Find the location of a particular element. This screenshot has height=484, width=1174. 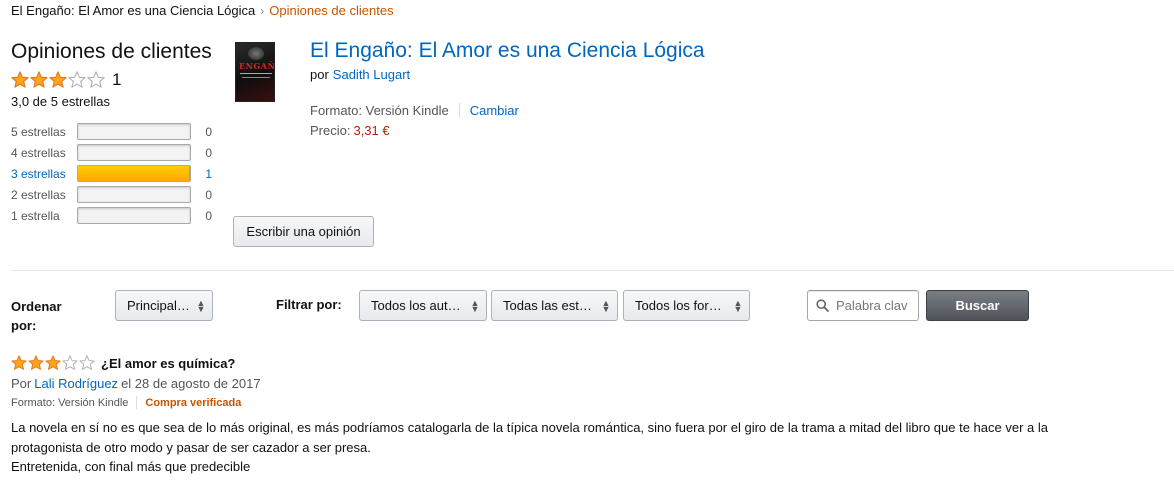

verified-purchase-badge: Compra verificada is located at coordinates (193, 402).